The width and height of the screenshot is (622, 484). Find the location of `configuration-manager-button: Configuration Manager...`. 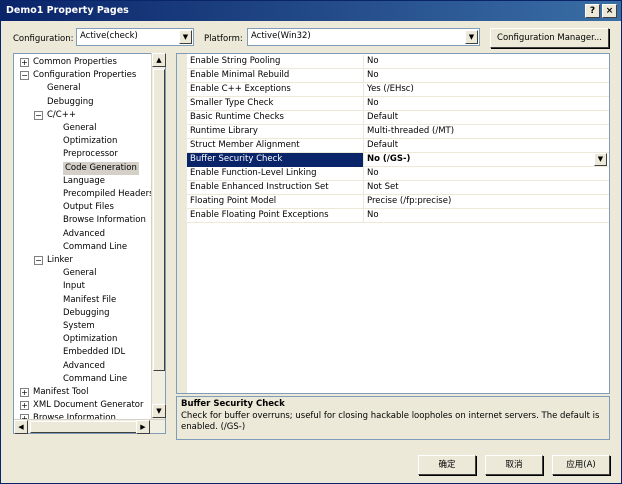

configuration-manager-button: Configuration Manager... is located at coordinates (549, 38).